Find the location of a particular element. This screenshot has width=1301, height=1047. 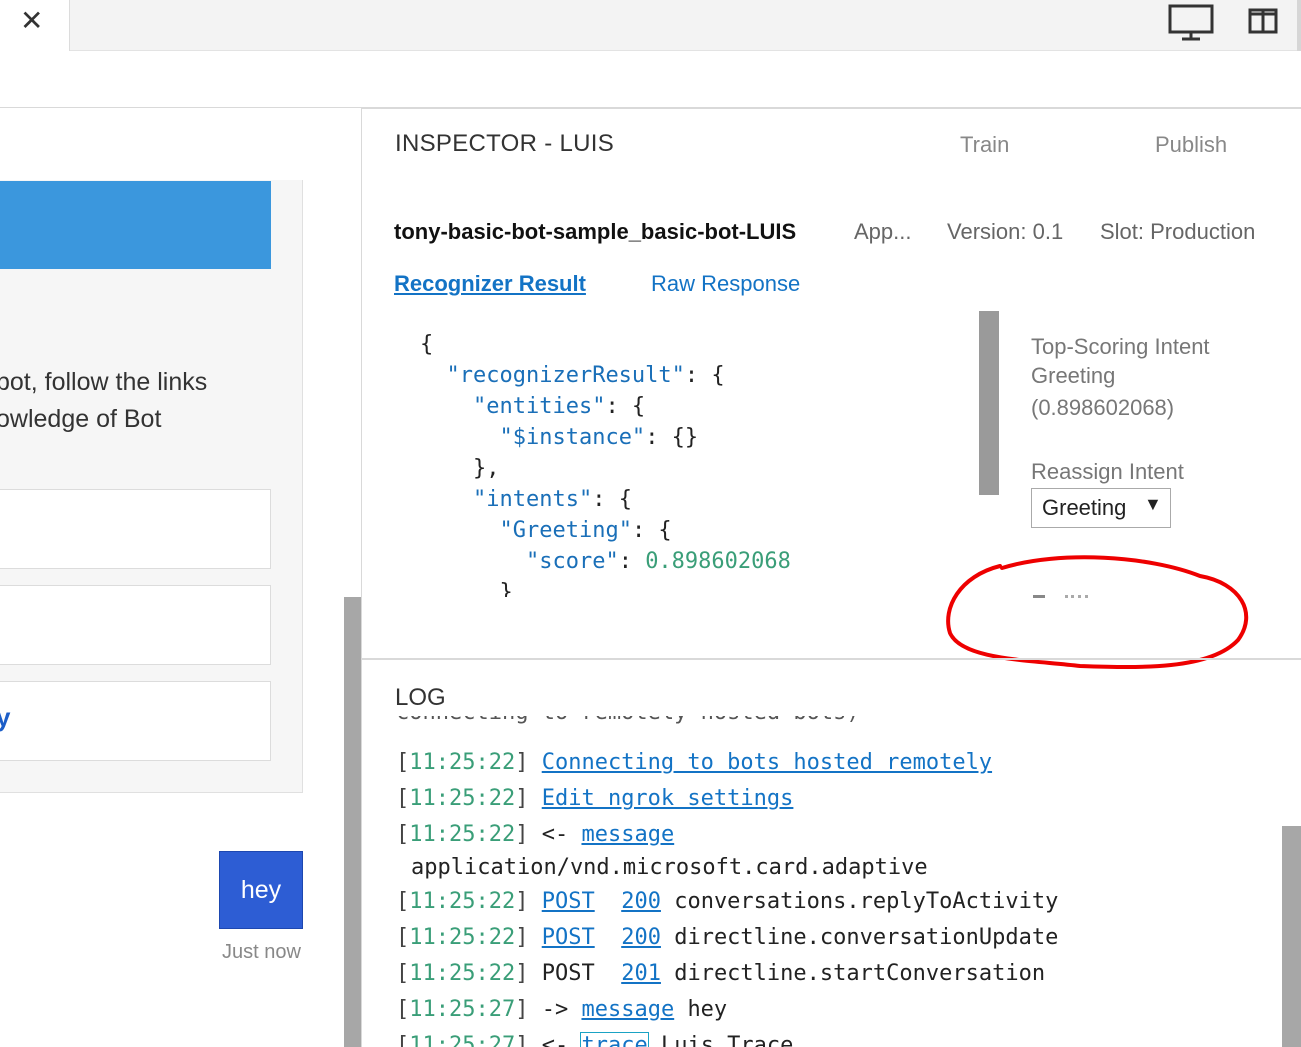

card-body-text: bot, follow the links owledge of Bot is located at coordinates (148, 401).